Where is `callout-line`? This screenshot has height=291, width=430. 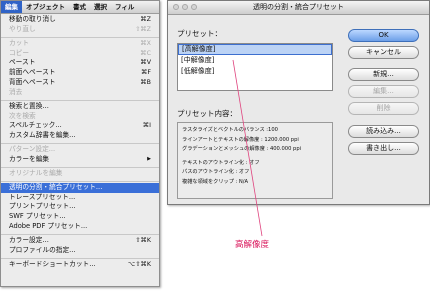 callout-line is located at coordinates (247, 148).